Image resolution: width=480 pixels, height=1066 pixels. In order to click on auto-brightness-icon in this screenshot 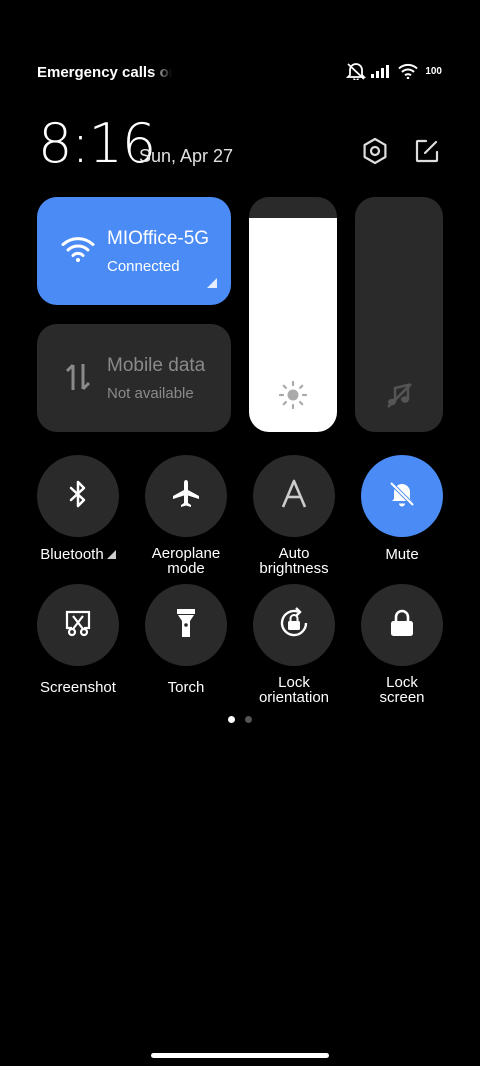, I will do `click(294, 496)`.